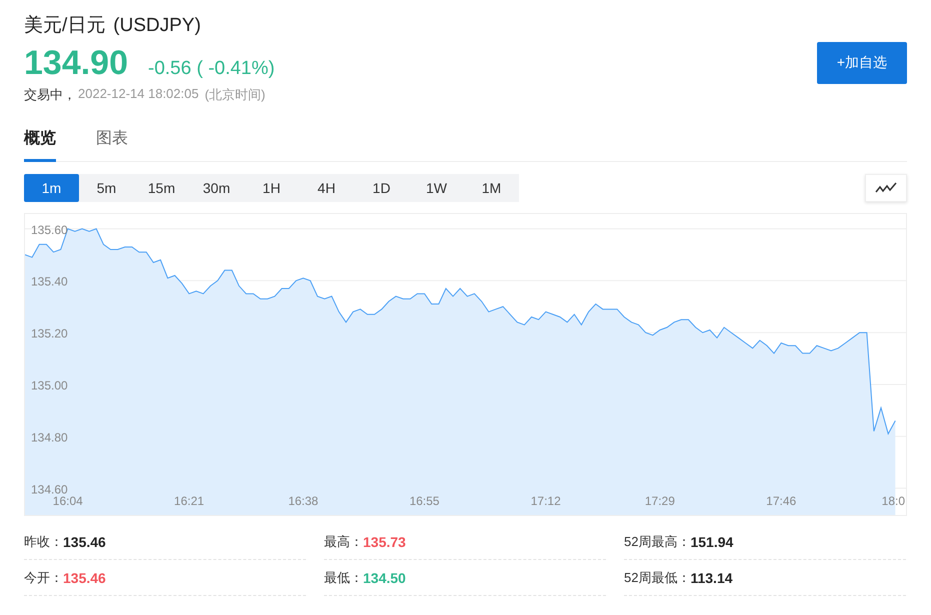 This screenshot has height=615, width=931. I want to click on stat-label: 最低：, so click(343, 577).